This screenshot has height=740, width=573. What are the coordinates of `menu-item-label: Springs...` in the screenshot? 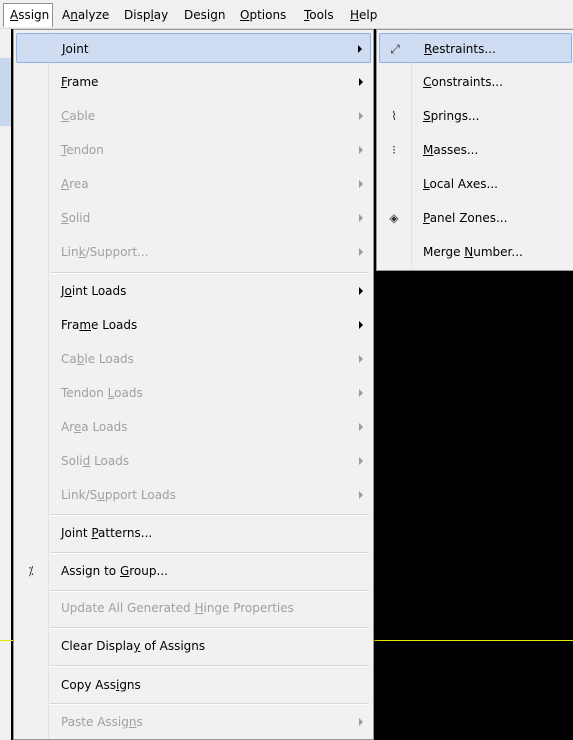 It's located at (451, 116).